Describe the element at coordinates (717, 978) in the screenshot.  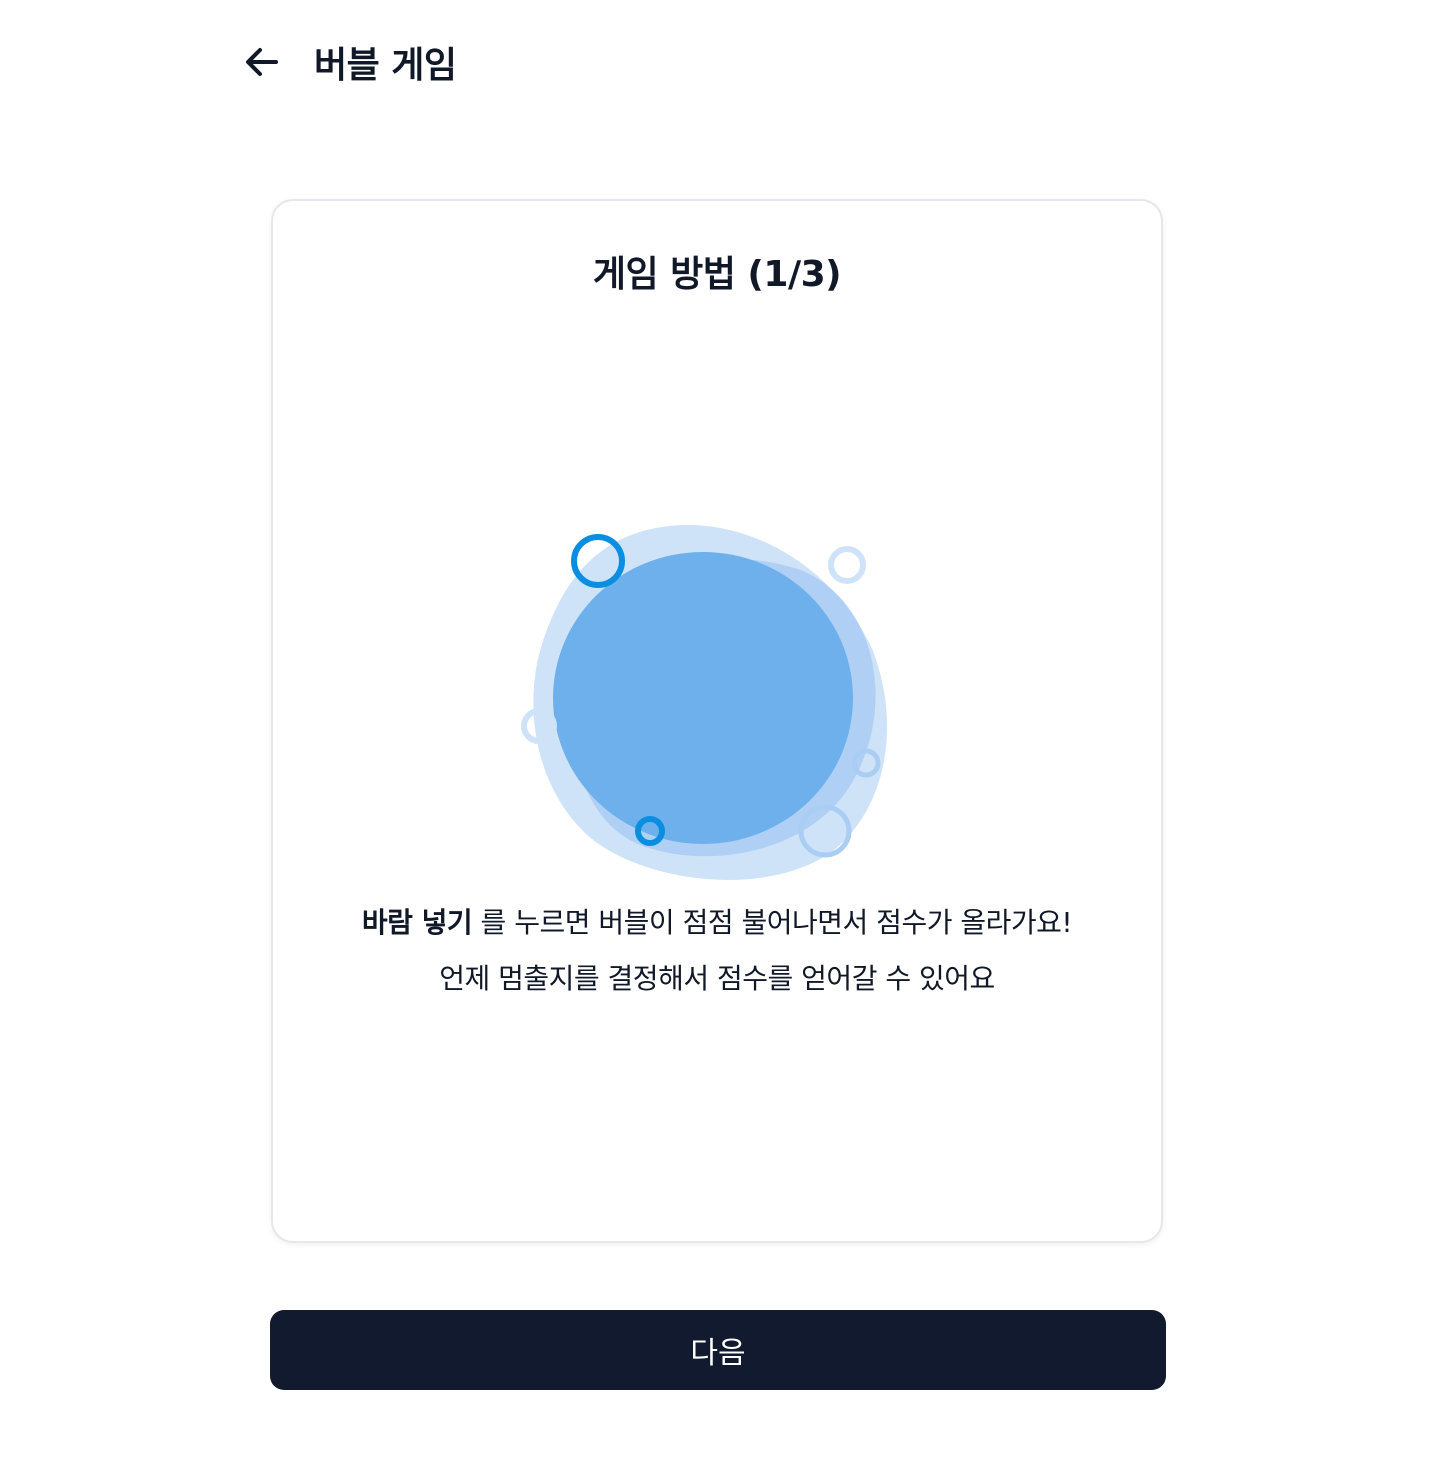
I see `instruction-line-2: 언제 멈출지를 결정해서 점수를 얻어갈 수 있어요` at that location.